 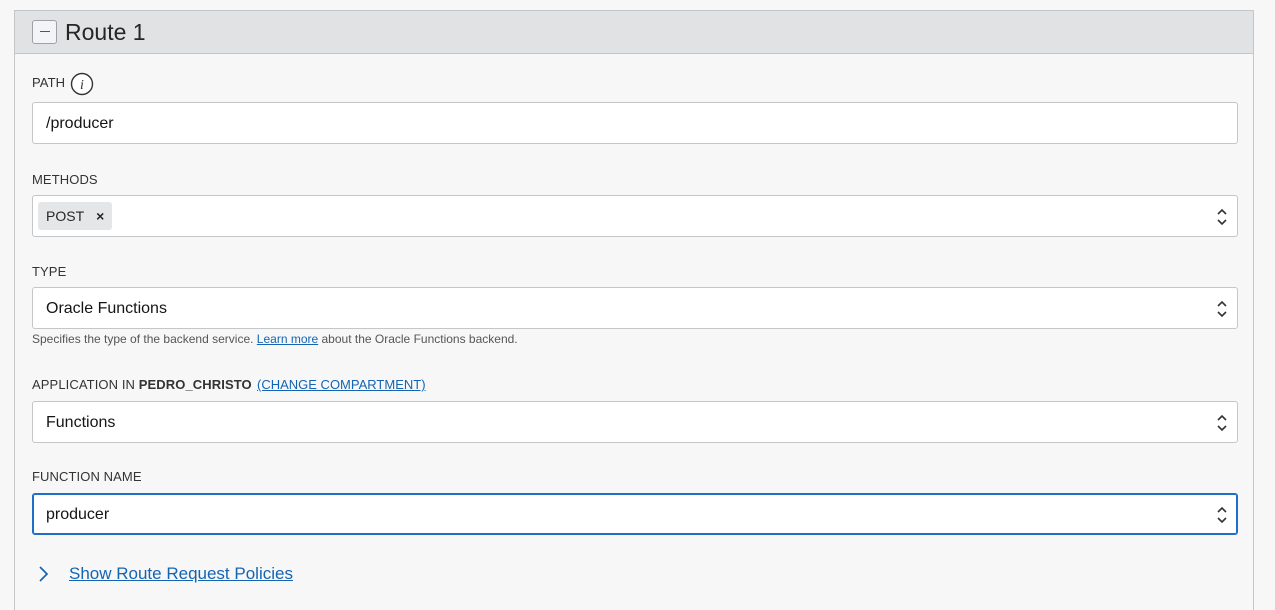 What do you see at coordinates (49, 271) in the screenshot?
I see `type-label: TYPE` at bounding box center [49, 271].